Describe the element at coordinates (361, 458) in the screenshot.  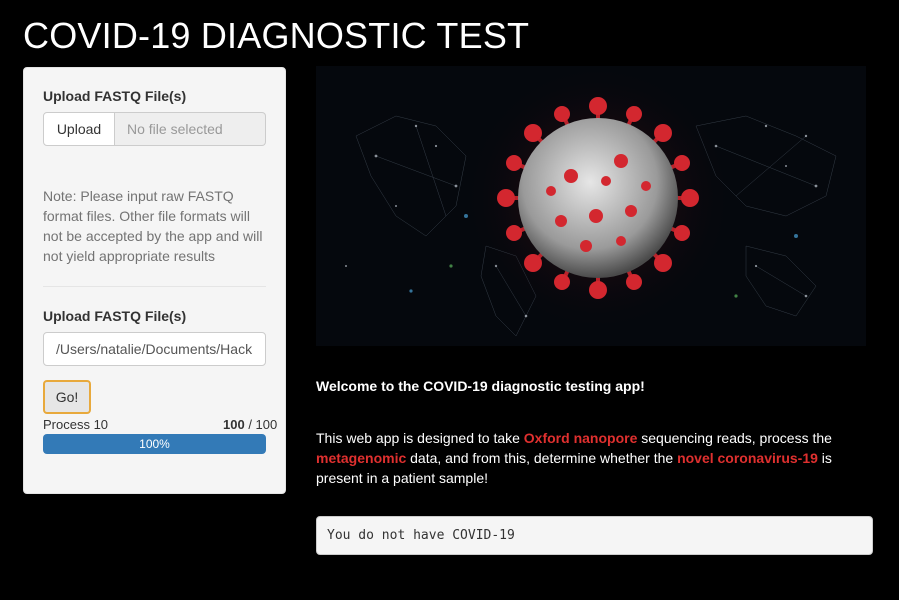
I see `desc-highlight-metagenomic: metagenomic` at that location.